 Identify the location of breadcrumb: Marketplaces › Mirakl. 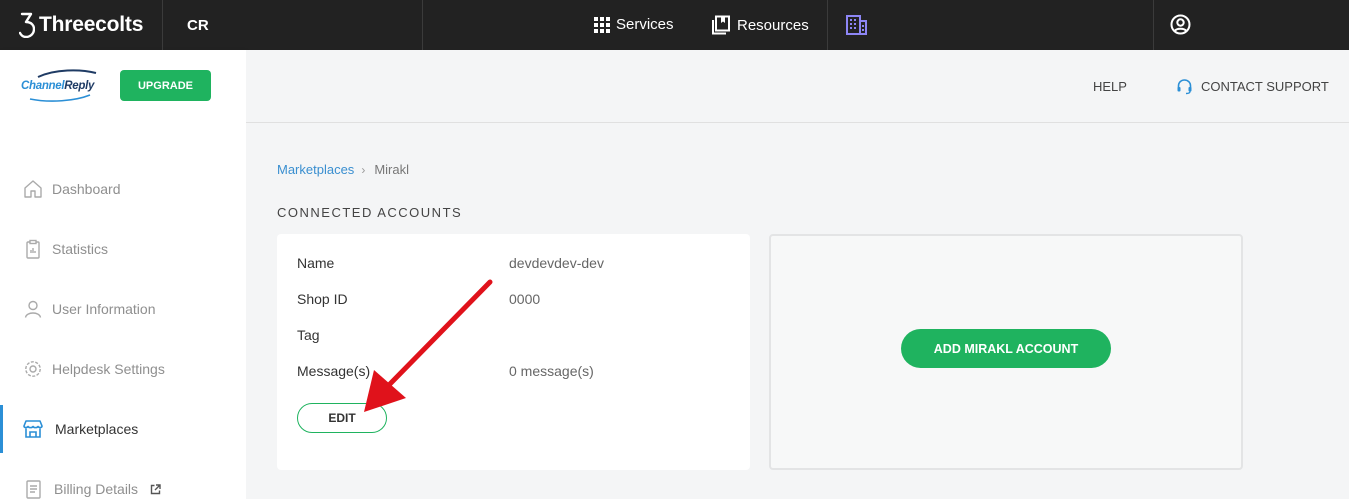
(343, 169).